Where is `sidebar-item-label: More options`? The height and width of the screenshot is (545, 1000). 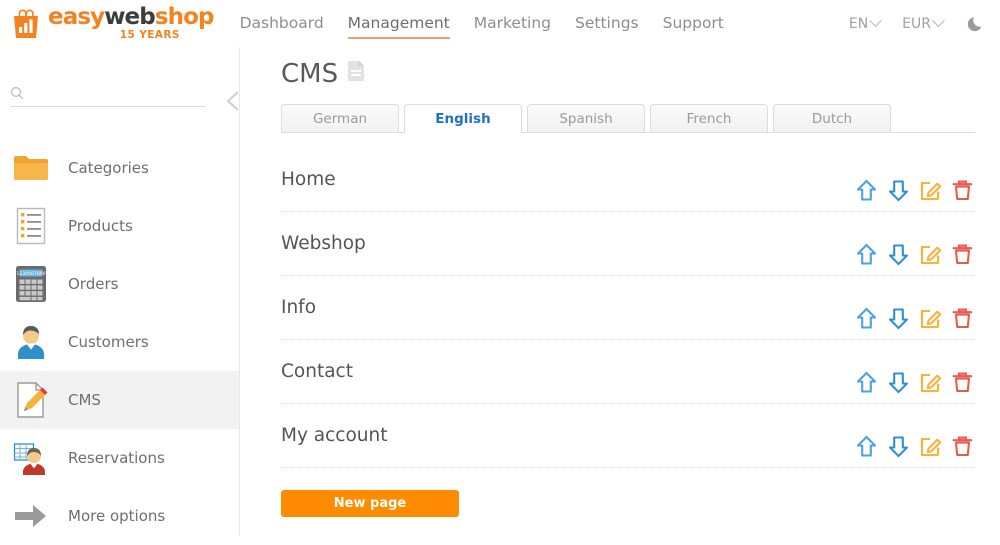
sidebar-item-label: More options is located at coordinates (117, 516).